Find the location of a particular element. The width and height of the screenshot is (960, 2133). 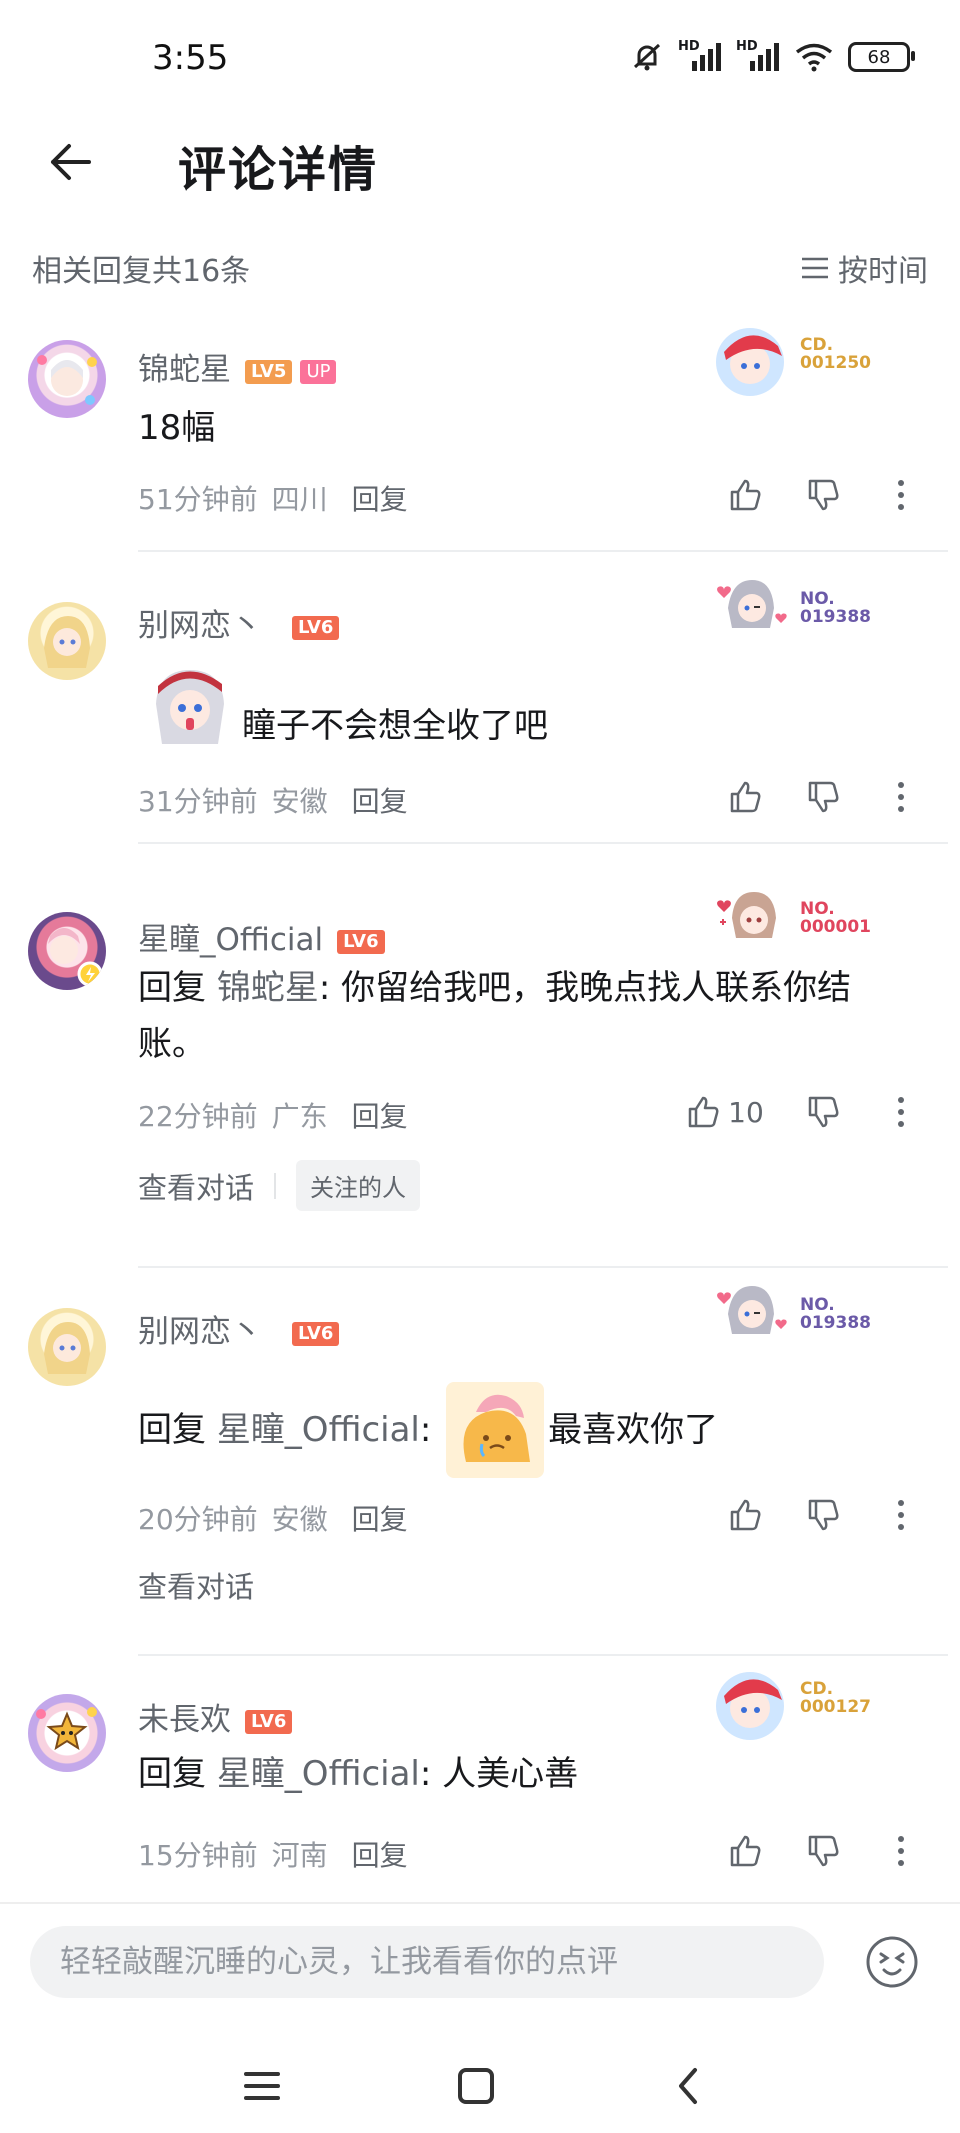

comment-location: 河南 is located at coordinates (299, 1855).